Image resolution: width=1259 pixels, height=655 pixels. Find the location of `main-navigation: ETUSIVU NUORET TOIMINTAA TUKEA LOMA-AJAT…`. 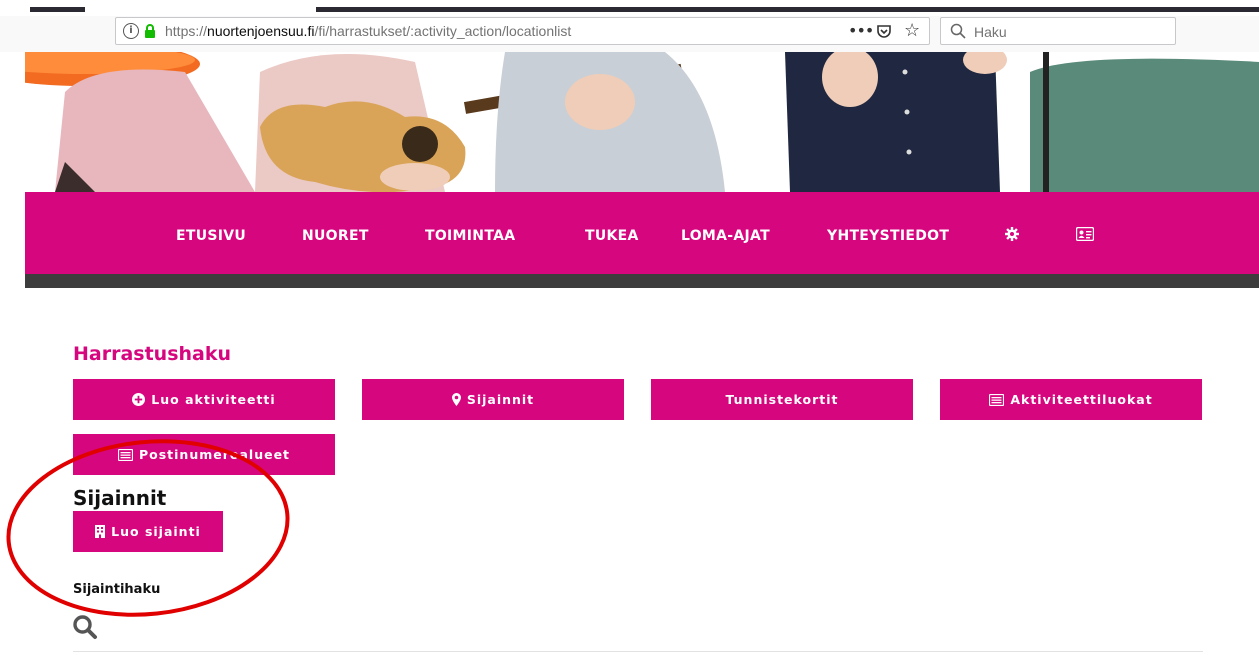

main-navigation: ETUSIVU NUORET TOIMINTAA TUKEA LOMA-AJAT… is located at coordinates (642, 233).